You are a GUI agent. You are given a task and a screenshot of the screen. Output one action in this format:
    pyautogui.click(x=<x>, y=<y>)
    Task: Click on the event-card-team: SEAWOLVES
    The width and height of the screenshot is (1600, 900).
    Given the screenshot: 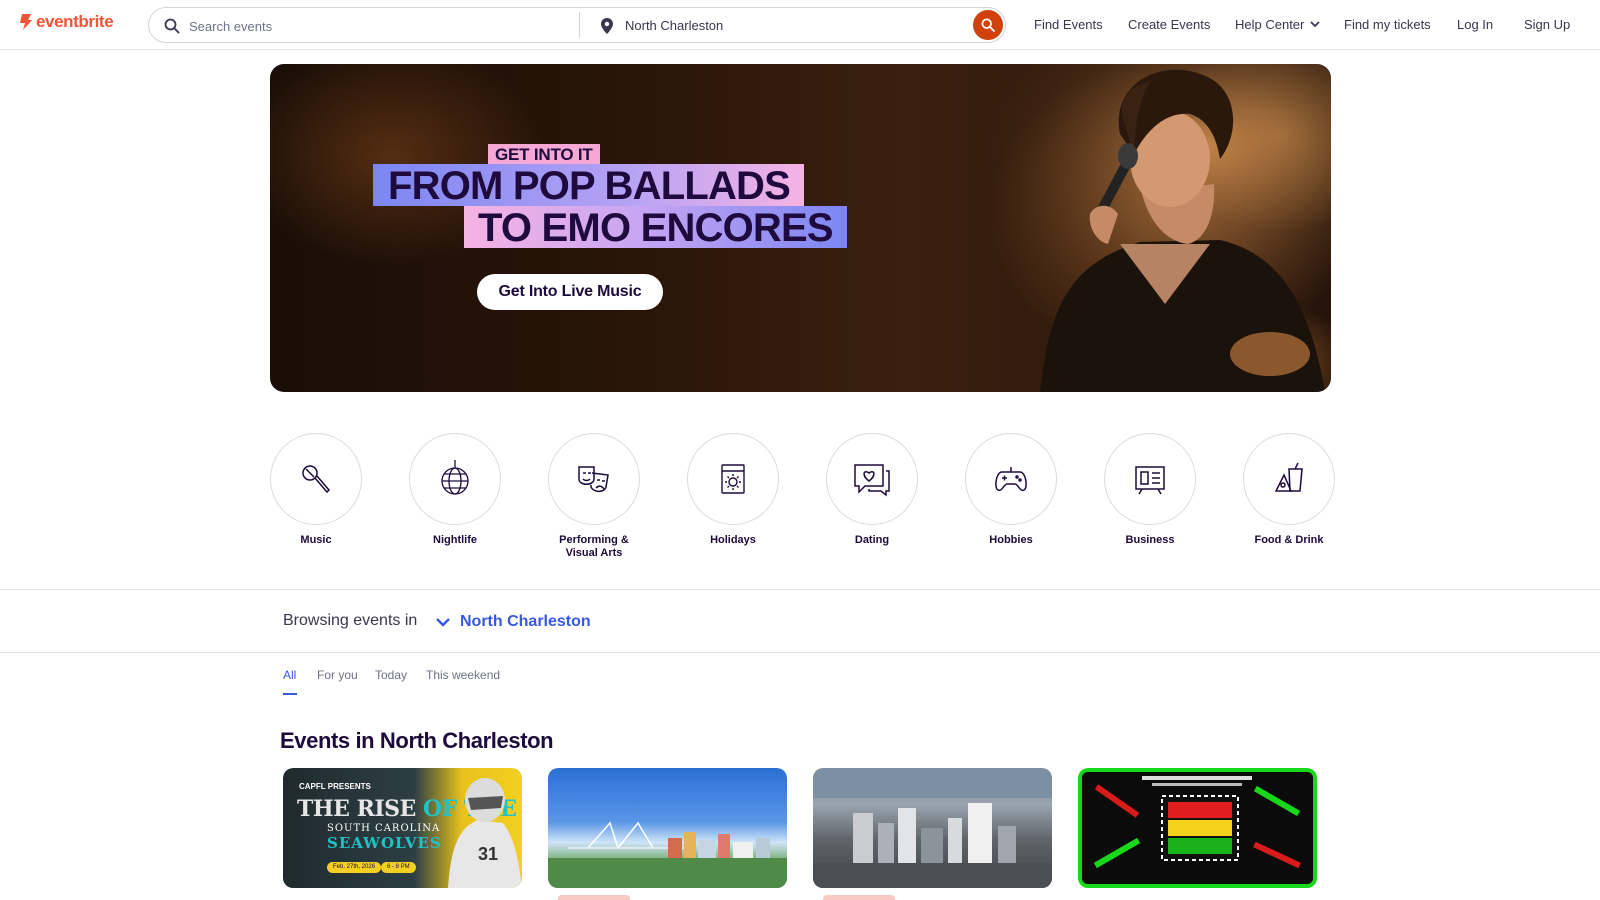 What is the action you would take?
    pyautogui.click(x=384, y=843)
    